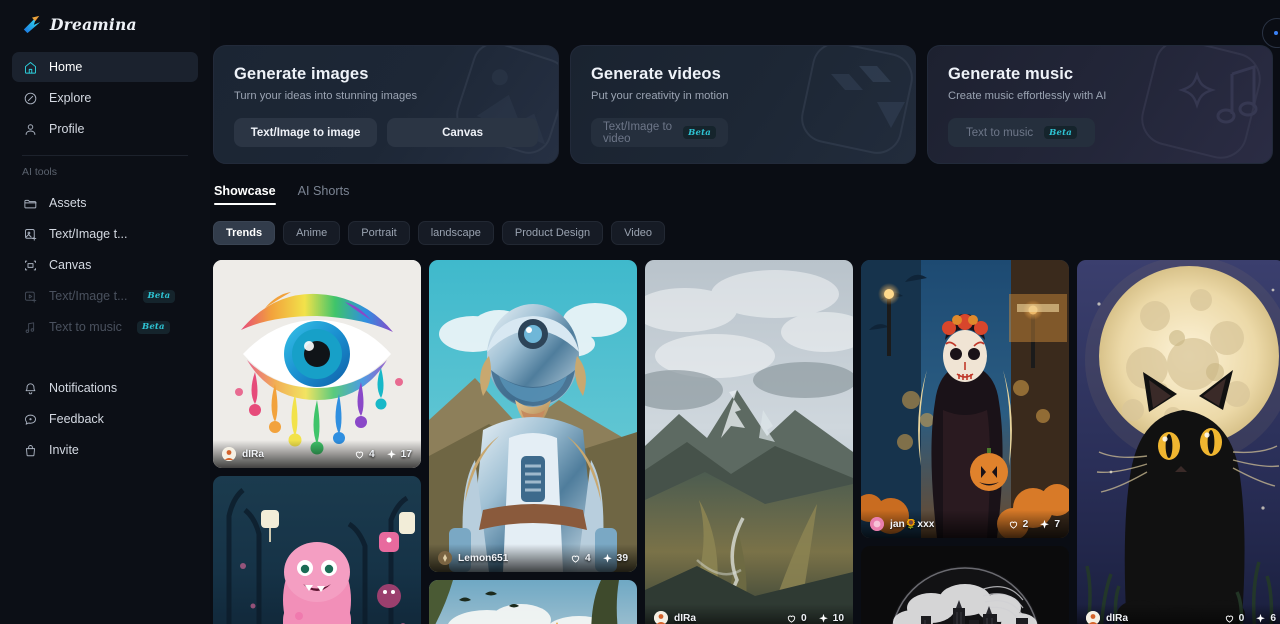  I want to click on gallery-tile: dIRa 0 6, so click(1178, 442).